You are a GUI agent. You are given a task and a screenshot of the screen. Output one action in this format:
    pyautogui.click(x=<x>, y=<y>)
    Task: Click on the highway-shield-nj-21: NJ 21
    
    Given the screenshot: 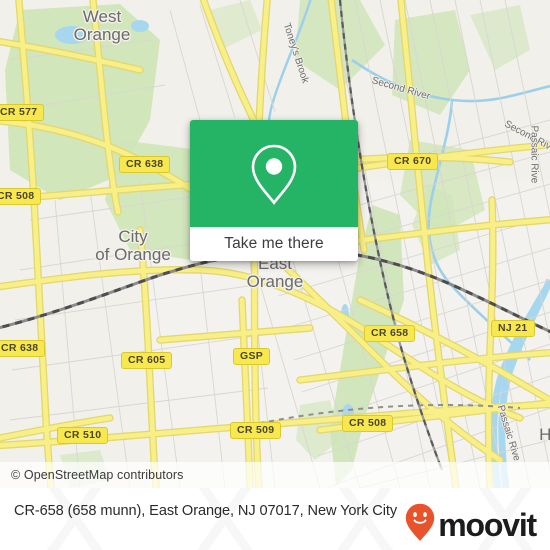 What is the action you would take?
    pyautogui.click(x=513, y=328)
    